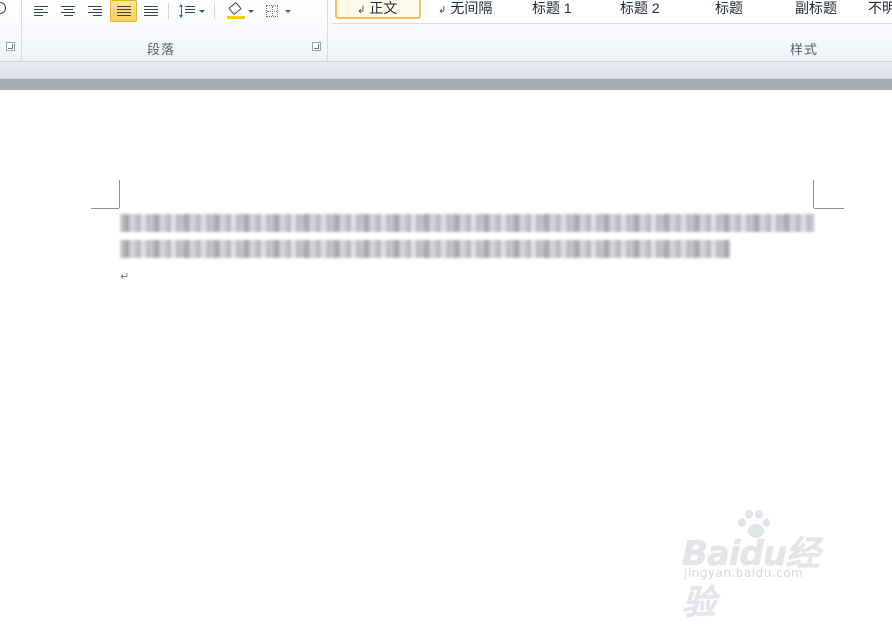 Image resolution: width=892 pixels, height=624 pixels. I want to click on style-title: 标题, so click(729, 9).